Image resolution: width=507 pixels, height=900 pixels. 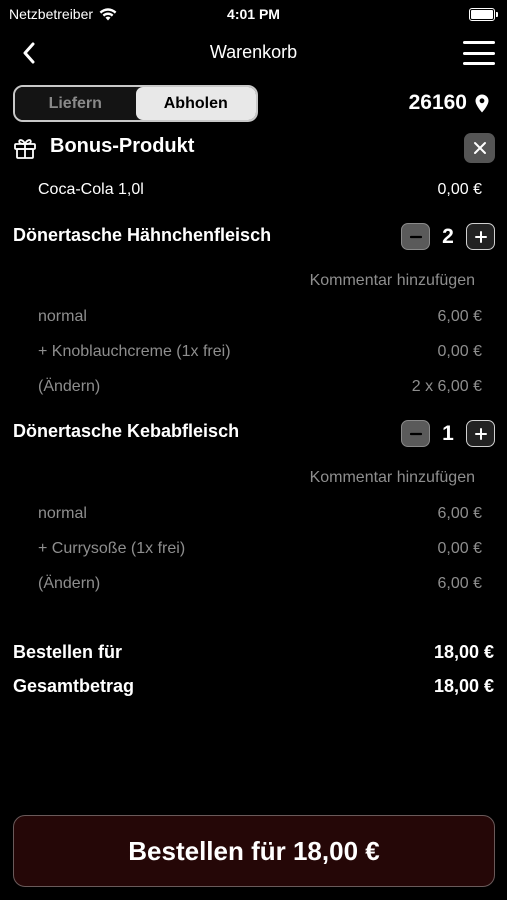 I want to click on bonus-item-name: Coca-Cola 1,0l, so click(x=91, y=189).